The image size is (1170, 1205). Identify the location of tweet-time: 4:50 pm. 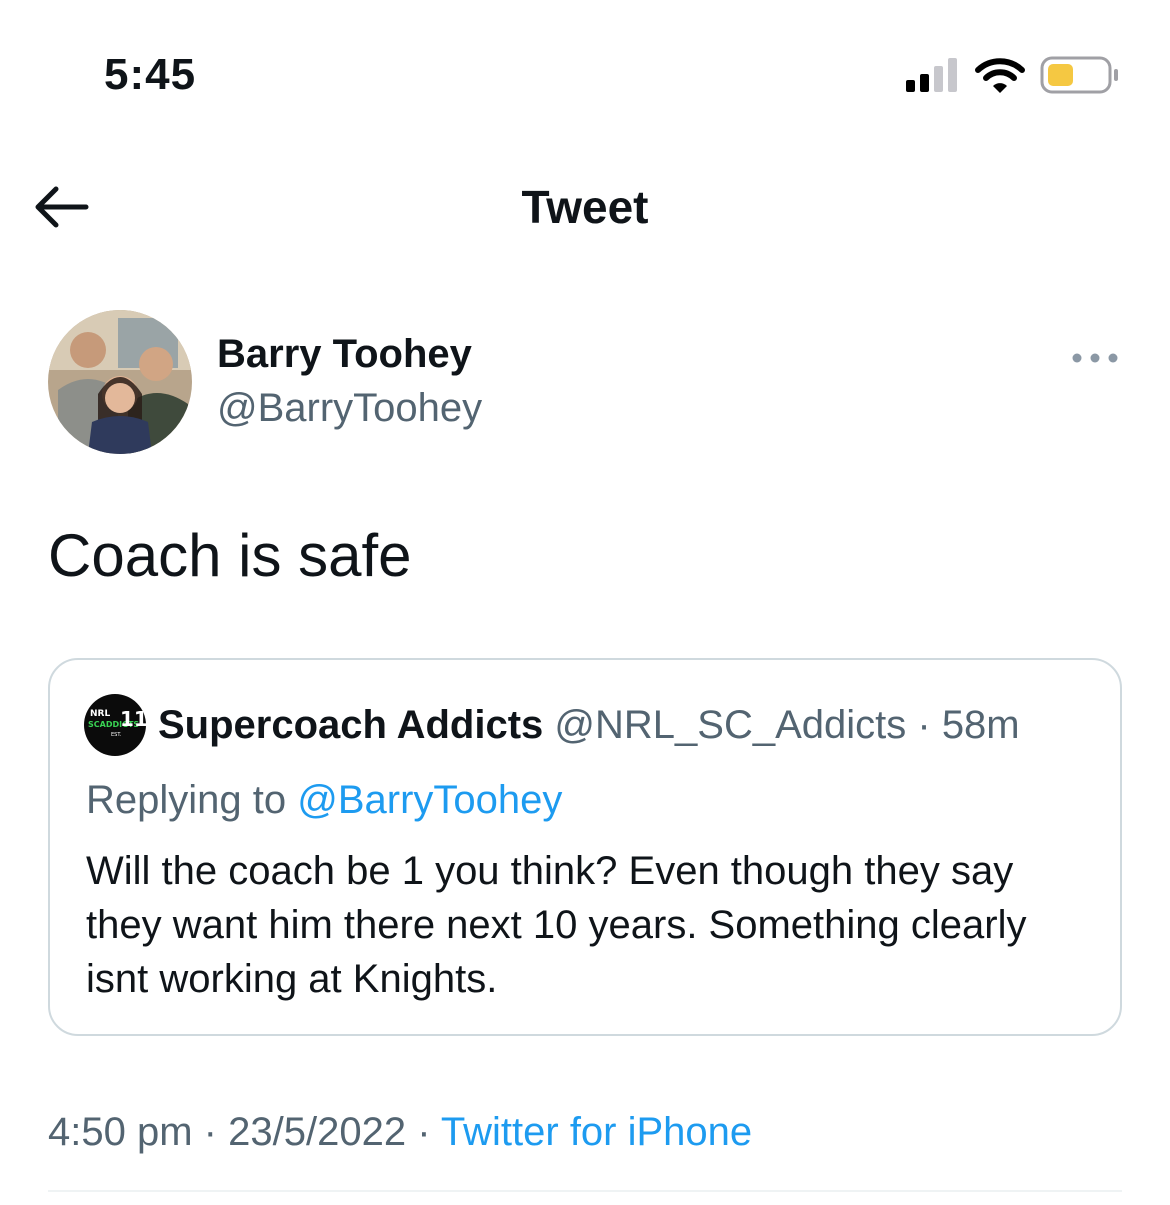
(120, 1132).